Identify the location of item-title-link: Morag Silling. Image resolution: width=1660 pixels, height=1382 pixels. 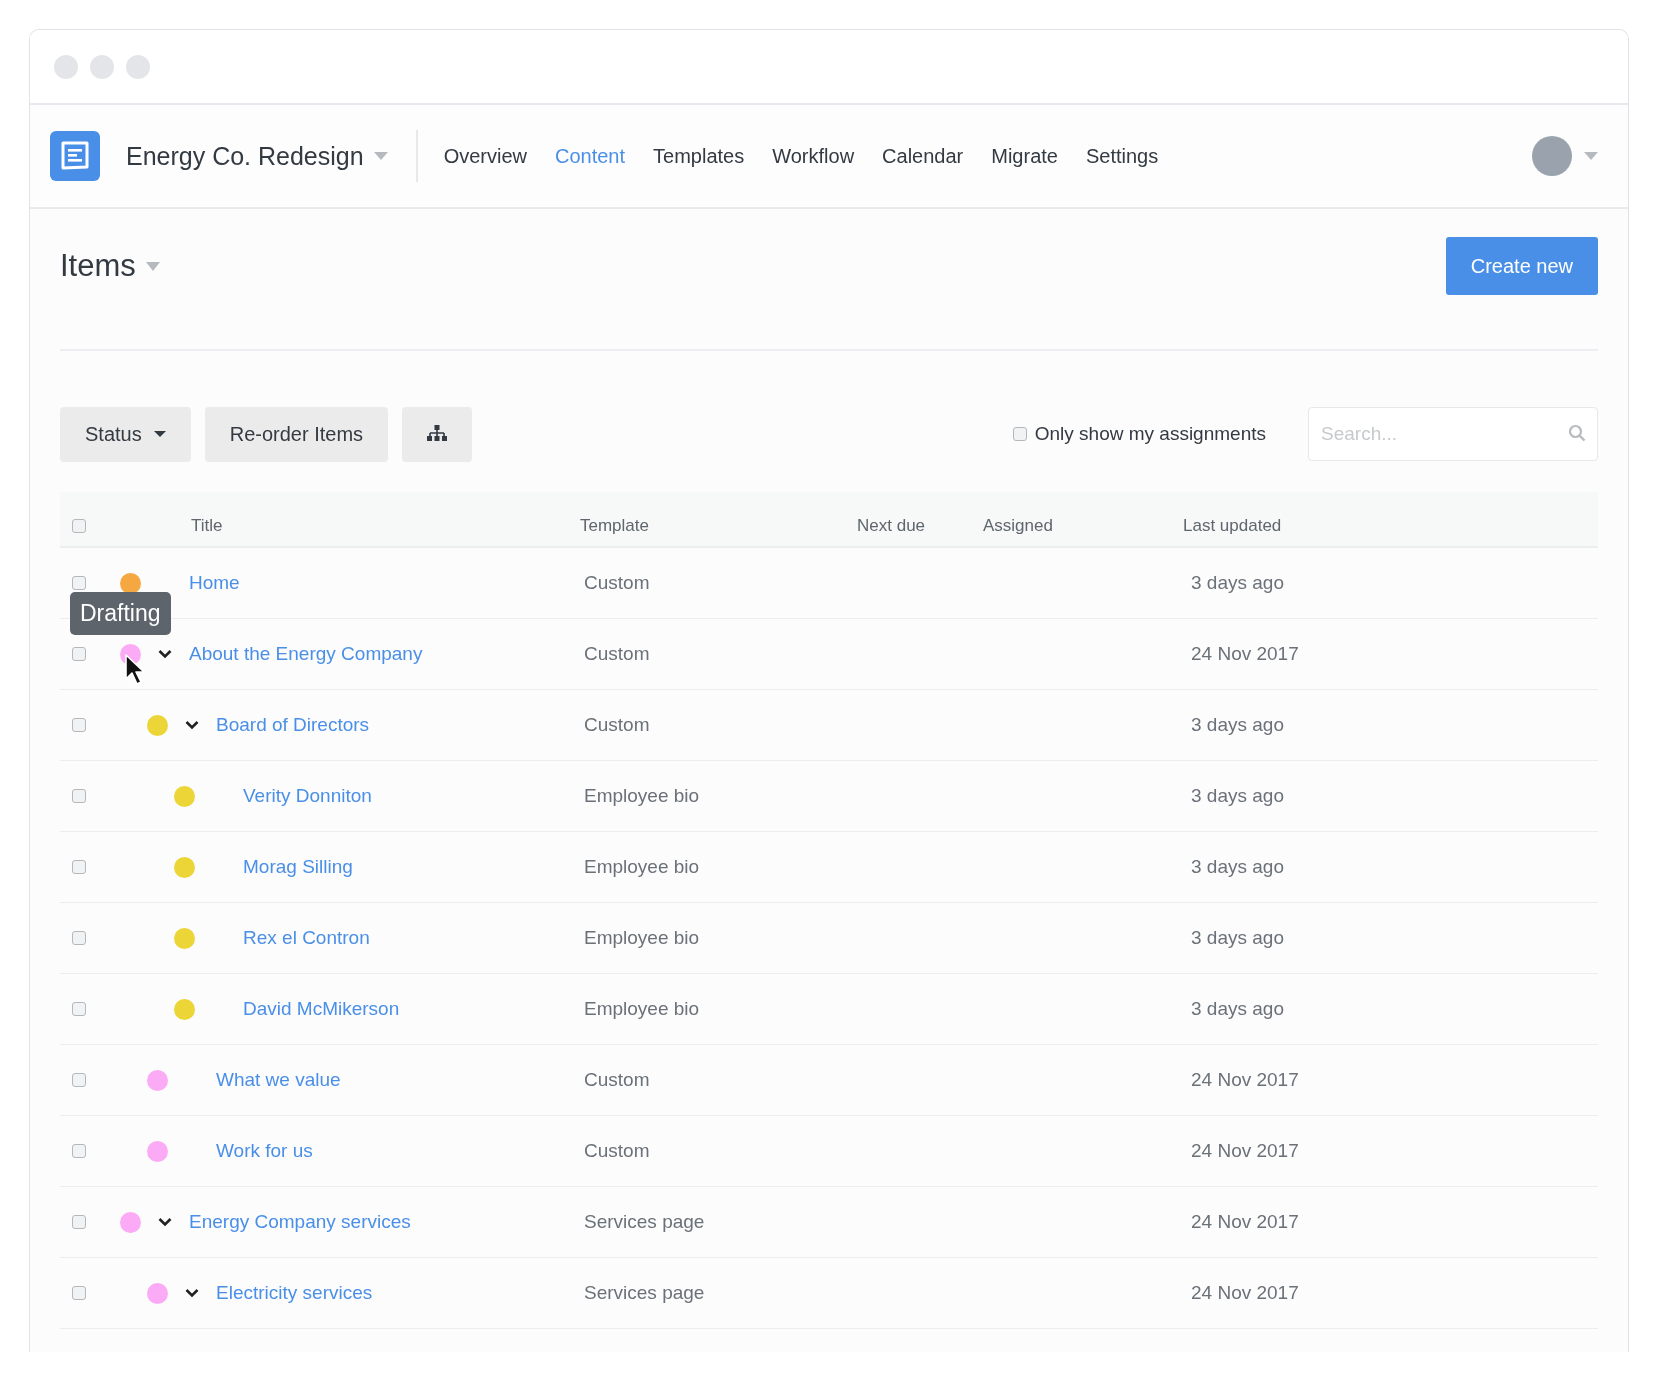
(298, 867).